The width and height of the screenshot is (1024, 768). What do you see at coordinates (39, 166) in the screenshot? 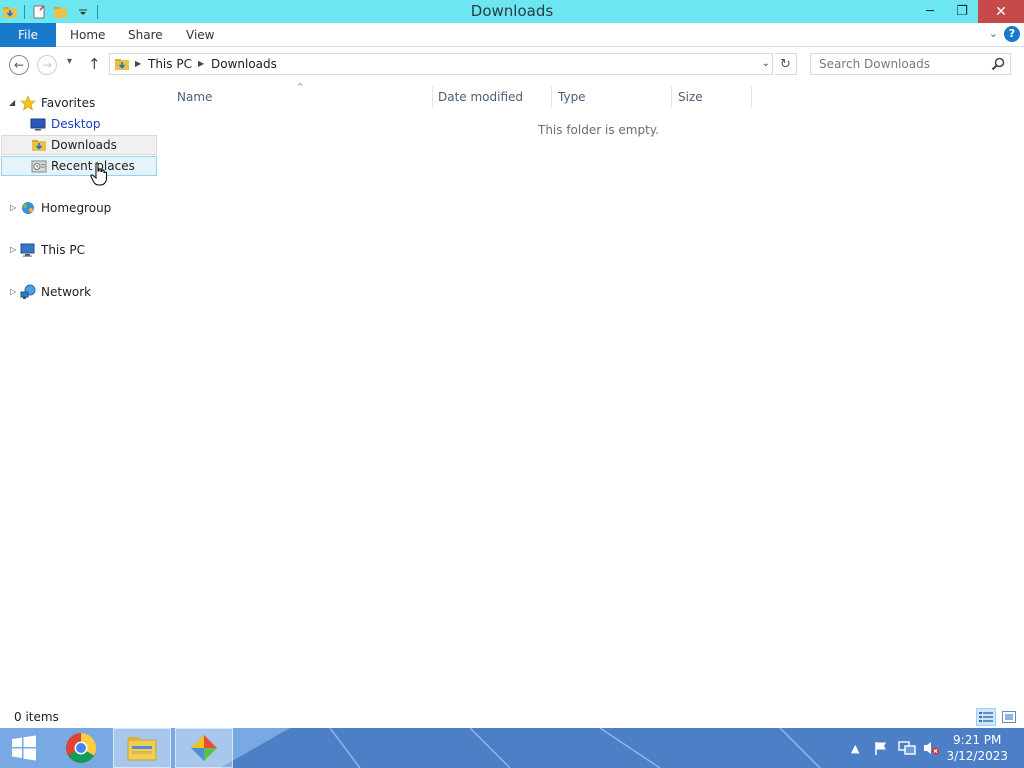
I see `recent-places-icon` at bounding box center [39, 166].